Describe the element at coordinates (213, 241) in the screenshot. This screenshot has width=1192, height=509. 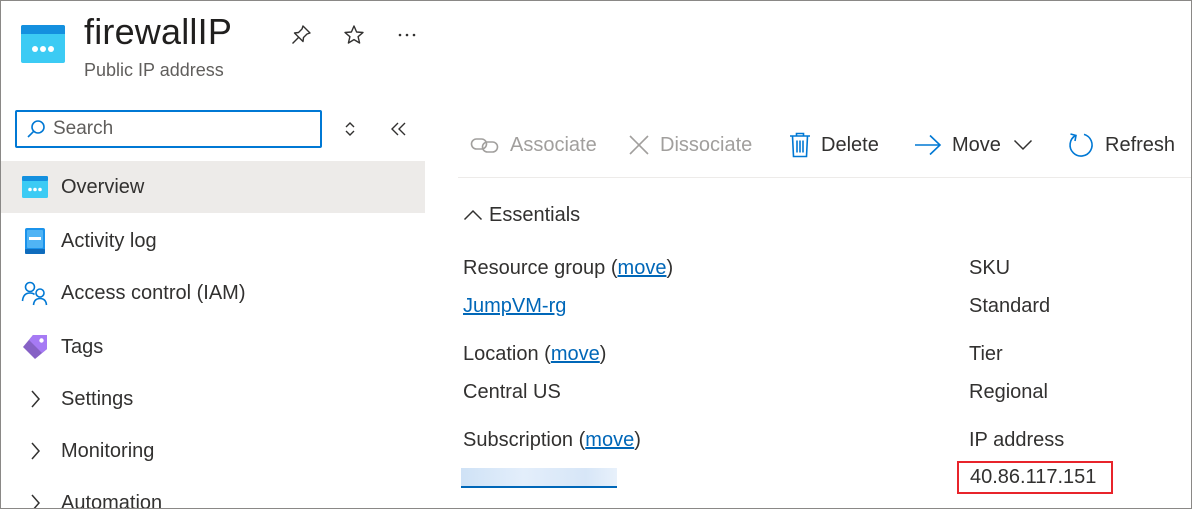
I see `sidebar-item-activity-log: Activity log` at that location.